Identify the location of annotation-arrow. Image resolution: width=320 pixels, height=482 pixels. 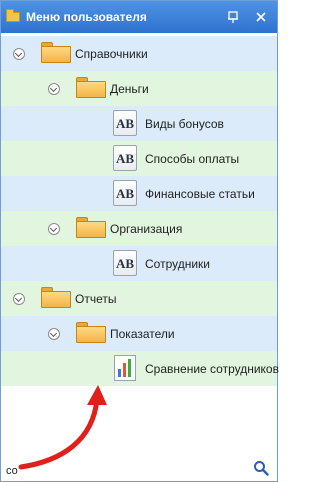
(62, 427).